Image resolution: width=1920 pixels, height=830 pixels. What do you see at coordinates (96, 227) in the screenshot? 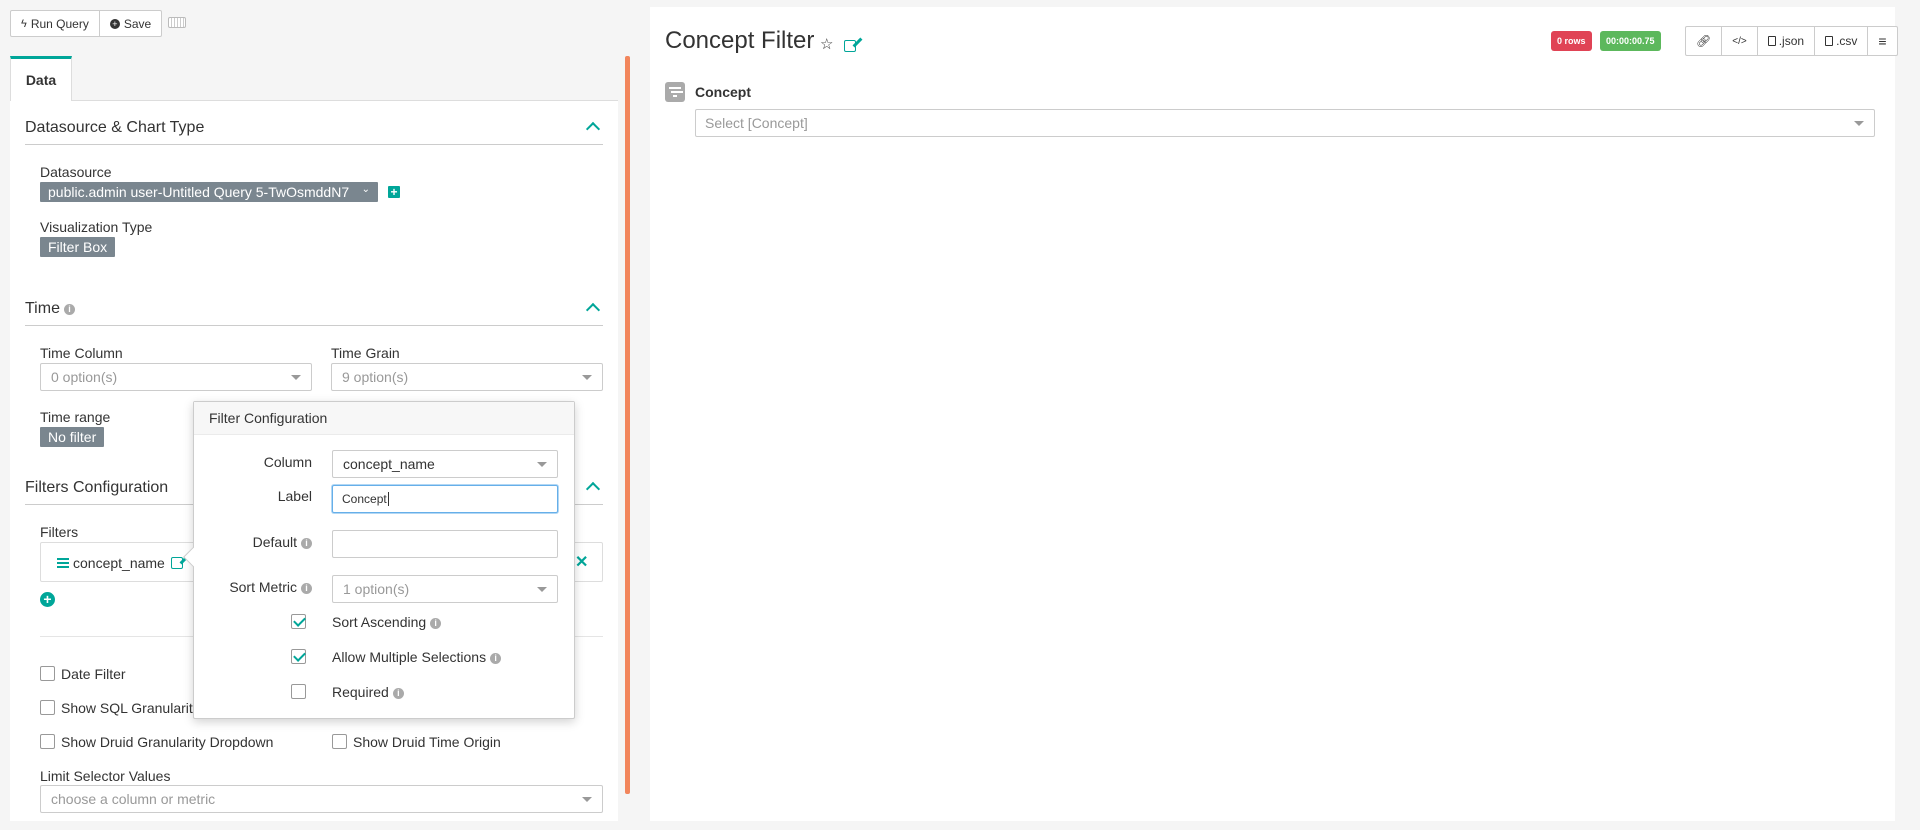
I see `viz-type-label: Visualization Type` at bounding box center [96, 227].